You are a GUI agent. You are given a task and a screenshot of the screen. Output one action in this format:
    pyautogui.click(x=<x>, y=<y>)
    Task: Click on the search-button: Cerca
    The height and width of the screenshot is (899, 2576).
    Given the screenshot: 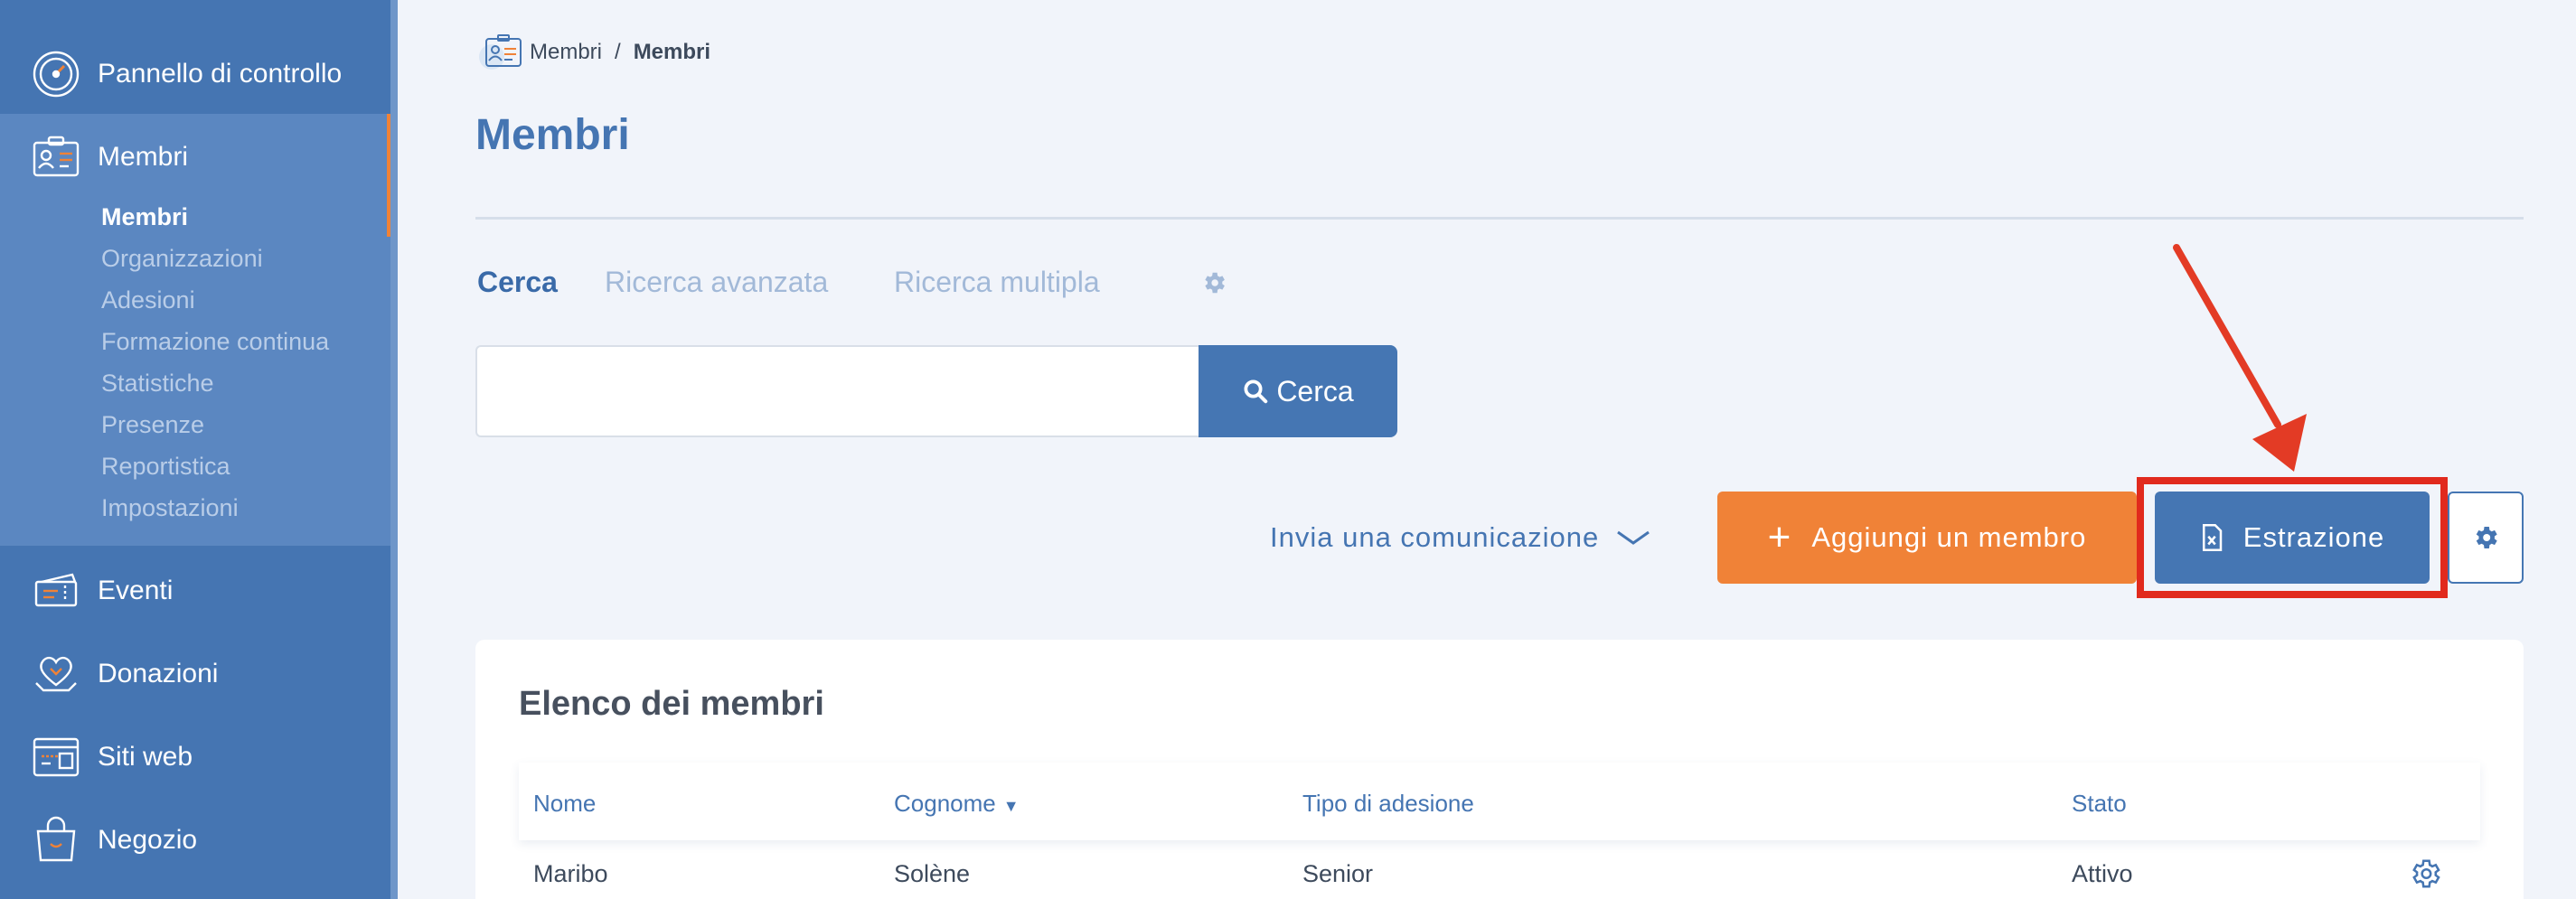 What is the action you would take?
    pyautogui.click(x=1298, y=391)
    